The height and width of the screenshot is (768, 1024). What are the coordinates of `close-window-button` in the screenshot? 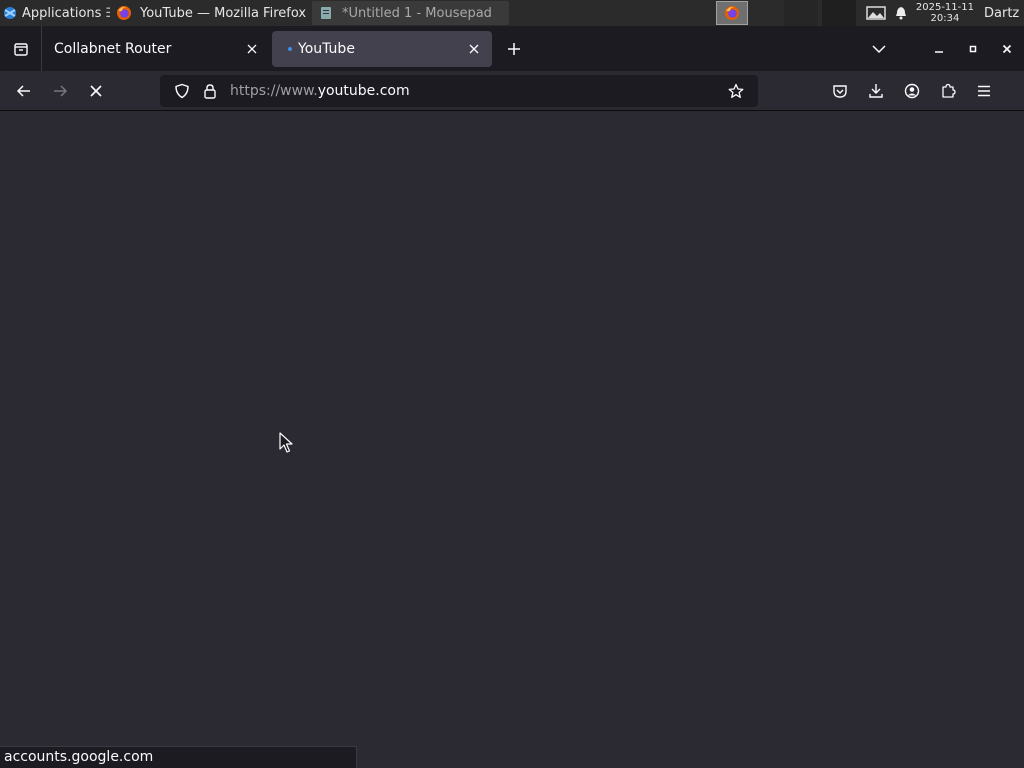 It's located at (1007, 48).